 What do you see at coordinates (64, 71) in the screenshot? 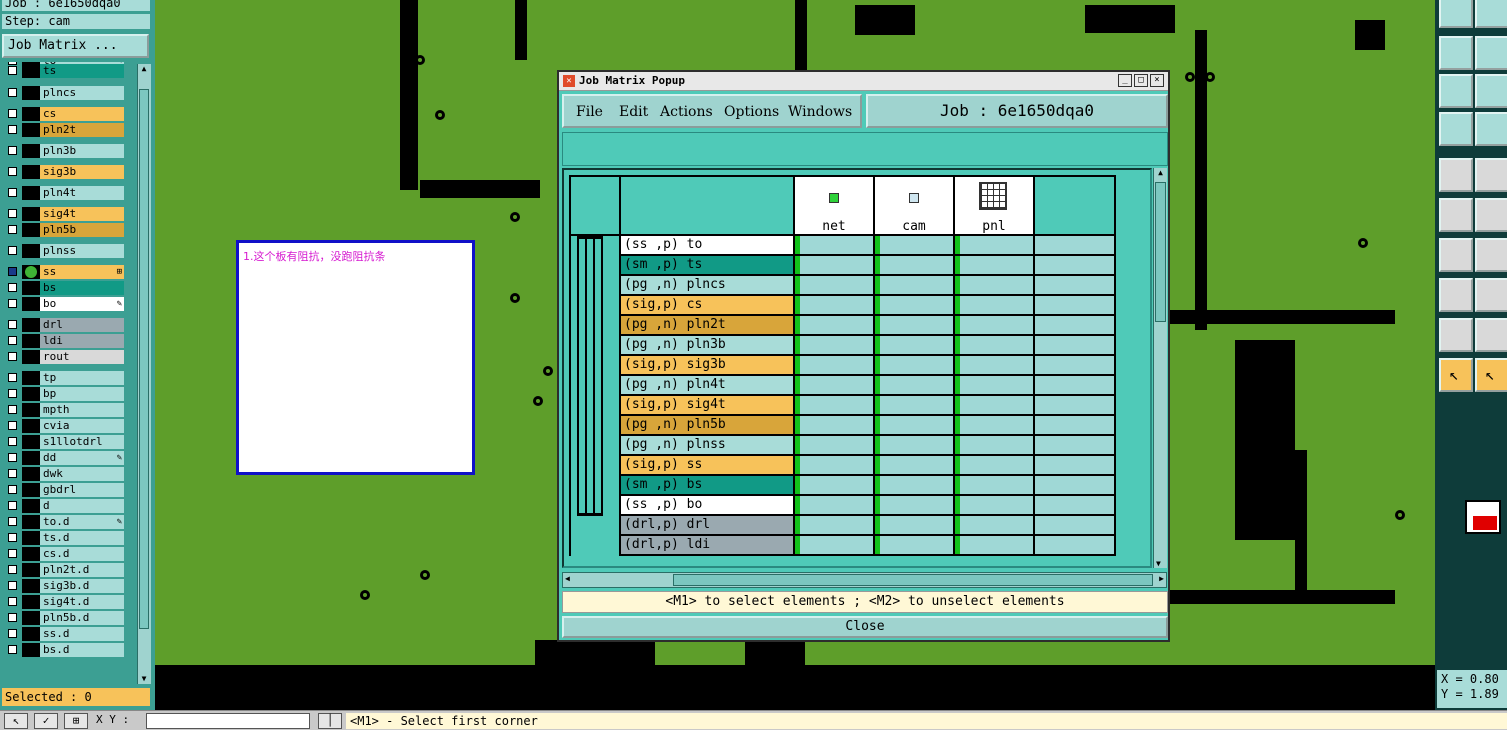
I see `layer-row: ts` at bounding box center [64, 71].